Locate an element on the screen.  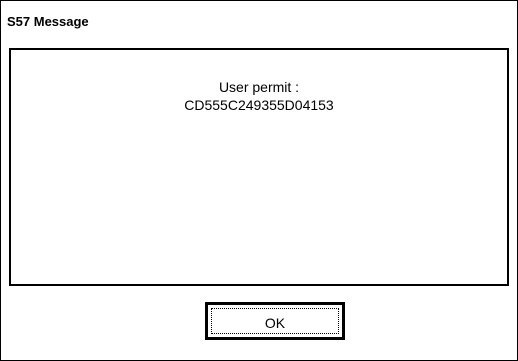
dialog-title: S57 Message is located at coordinates (48, 21).